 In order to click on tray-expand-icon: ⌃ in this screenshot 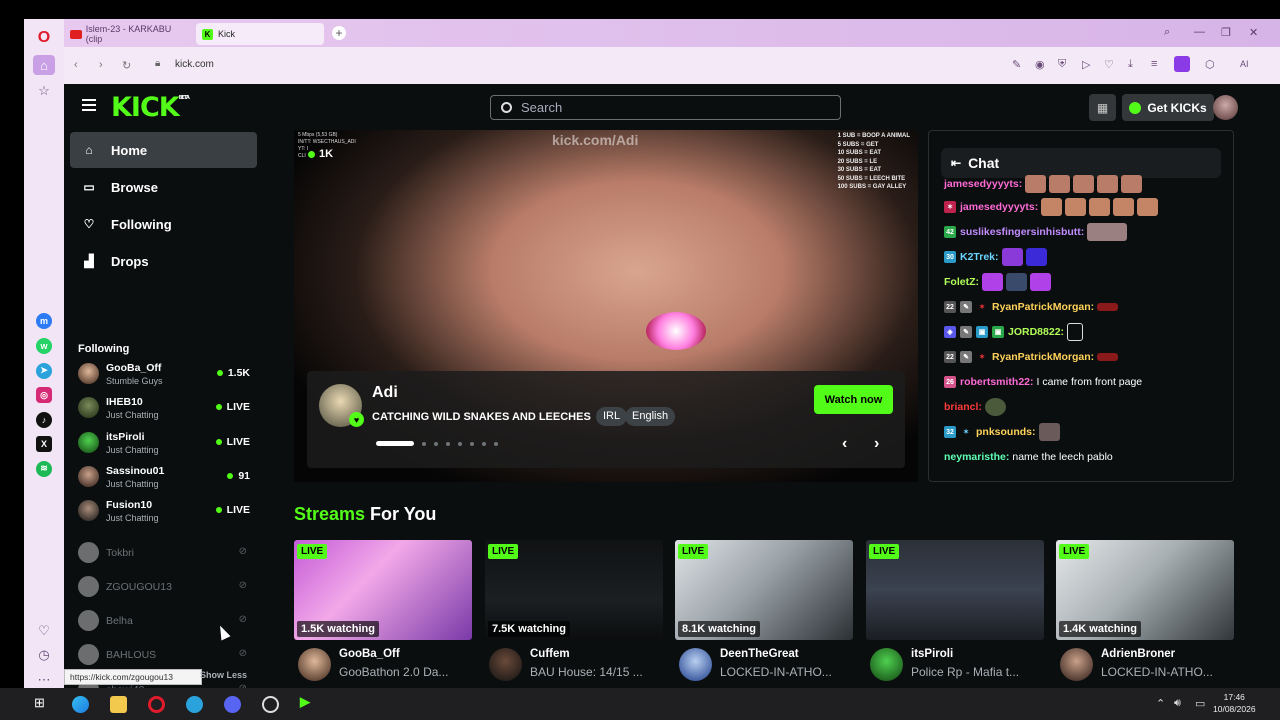, I will do `click(1160, 703)`.